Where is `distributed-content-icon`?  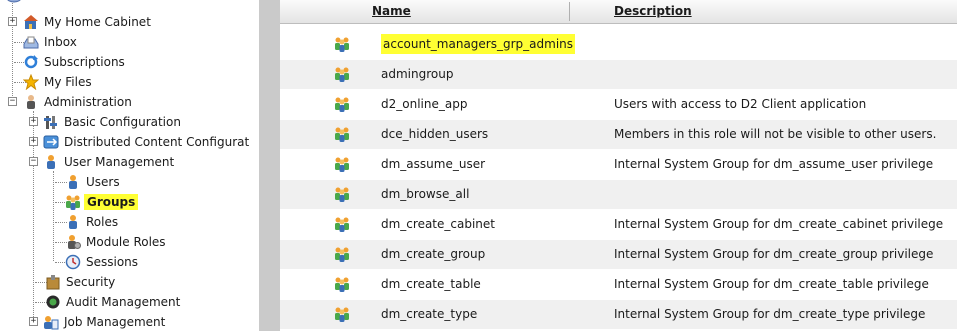 distributed-content-icon is located at coordinates (51, 142).